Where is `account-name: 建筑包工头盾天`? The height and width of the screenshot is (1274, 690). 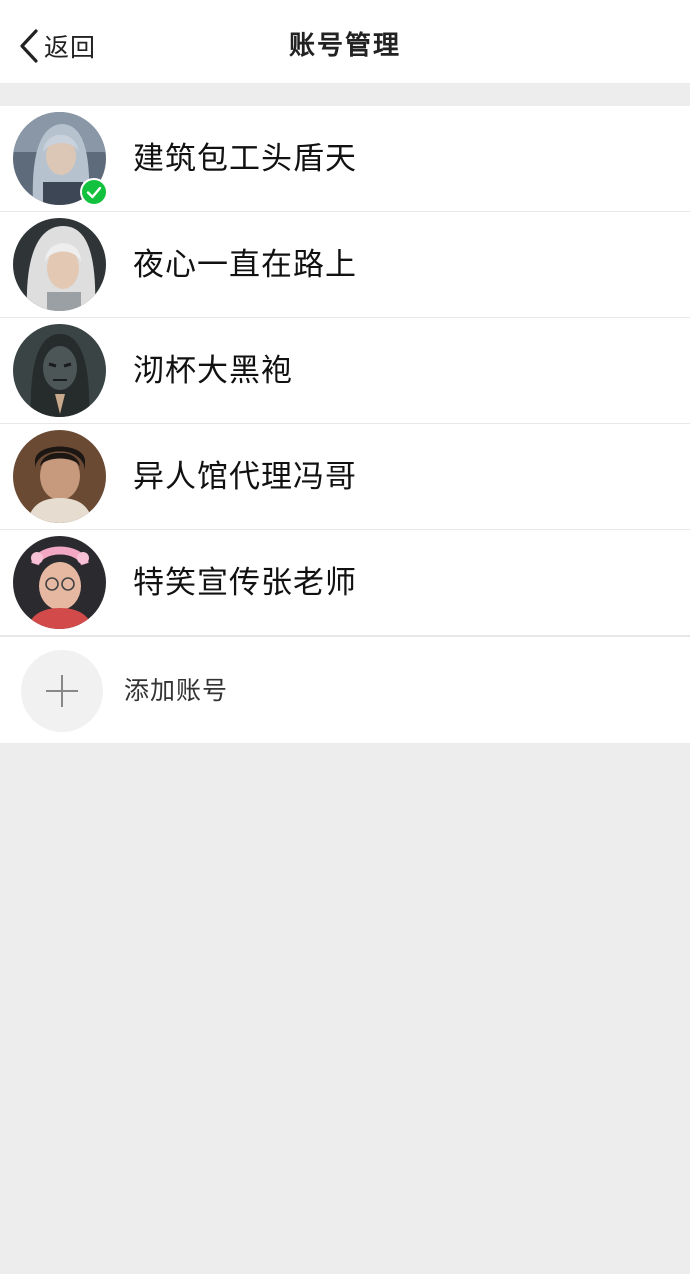
account-name: 建筑包工头盾天 is located at coordinates (245, 159).